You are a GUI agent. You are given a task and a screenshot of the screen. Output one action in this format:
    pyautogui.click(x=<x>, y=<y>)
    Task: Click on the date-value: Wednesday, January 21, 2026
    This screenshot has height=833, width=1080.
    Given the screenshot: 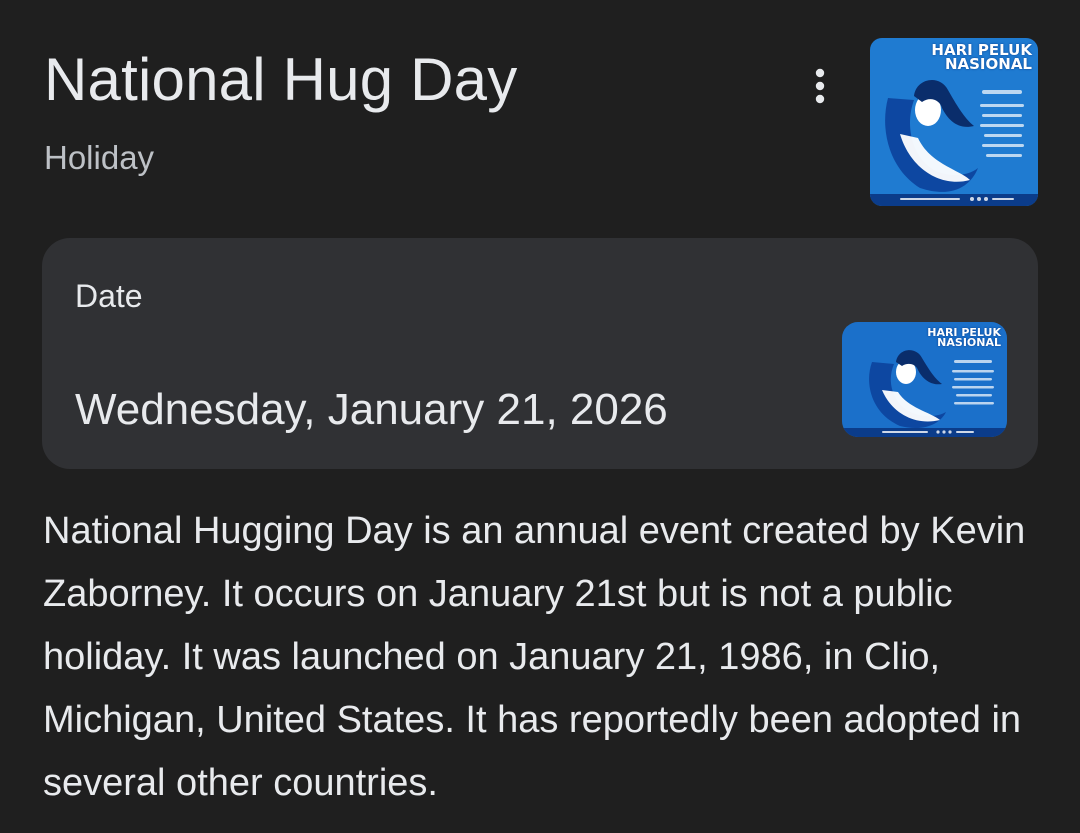 What is the action you would take?
    pyautogui.click(x=371, y=409)
    